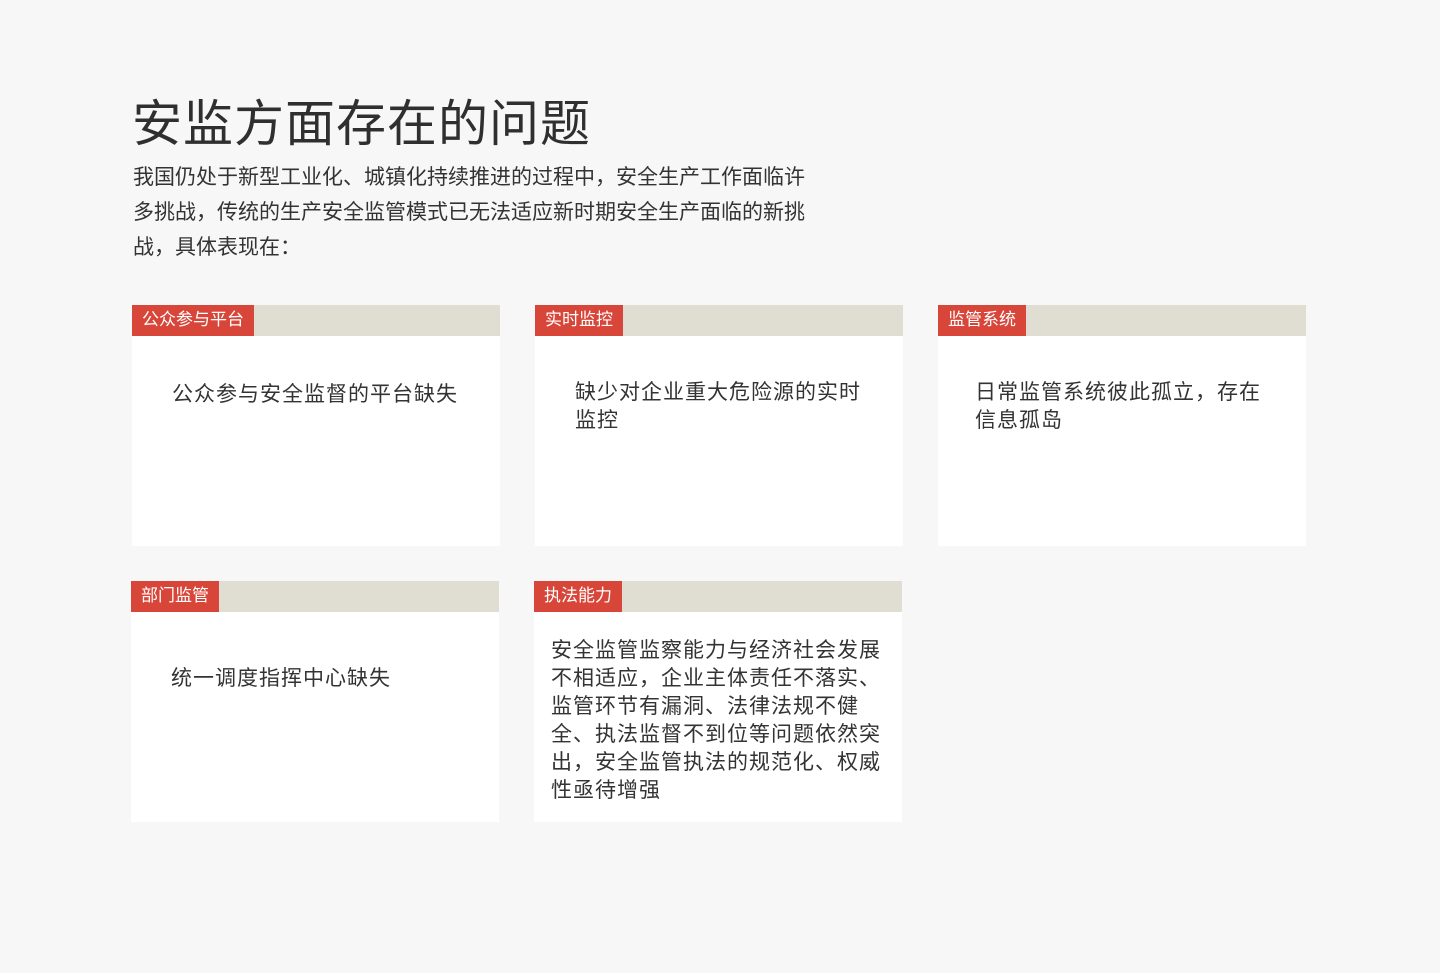  I want to click on card-tag: 执法能力, so click(578, 596).